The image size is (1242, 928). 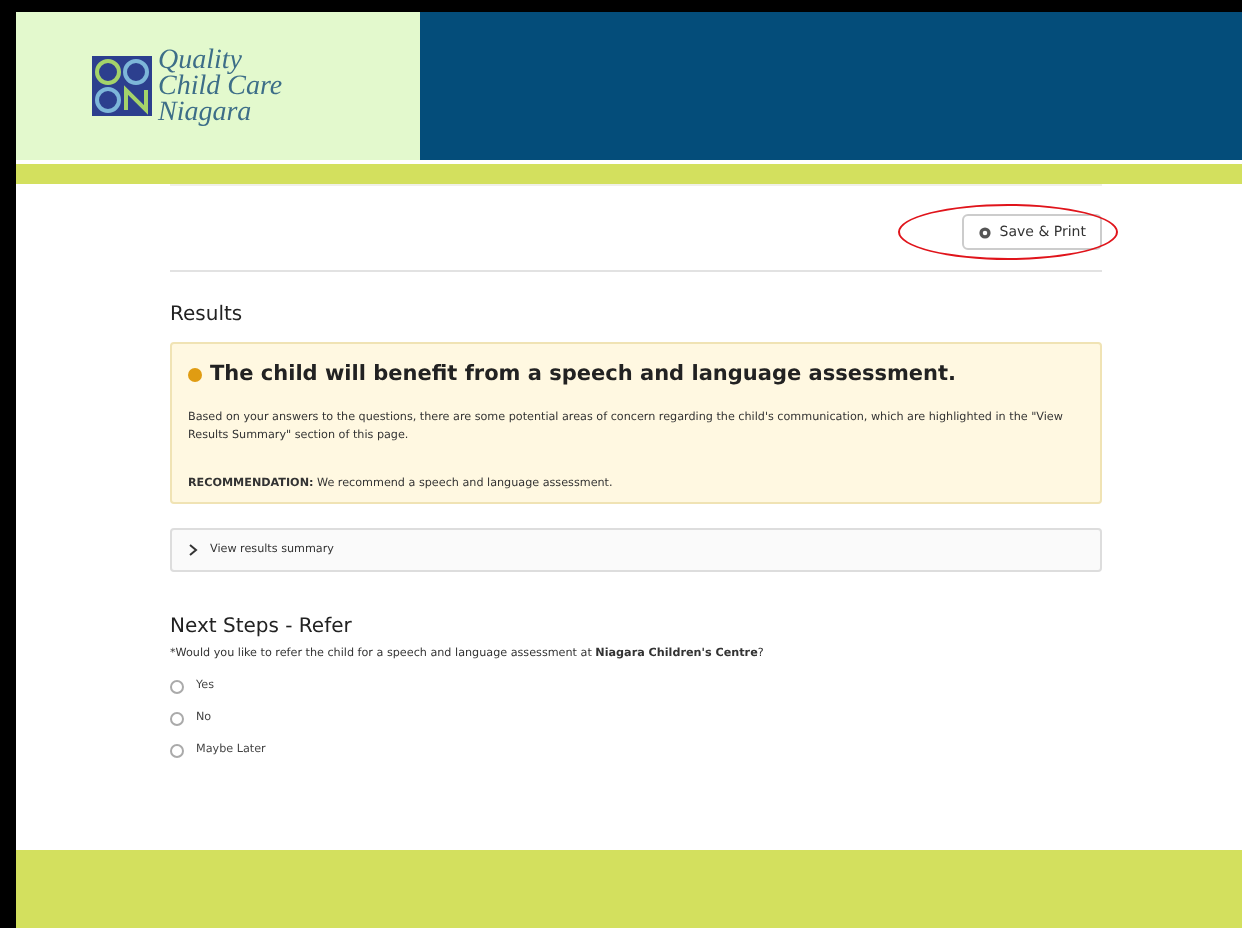 I want to click on section-heading: Next Steps - Refer, so click(x=262, y=627).